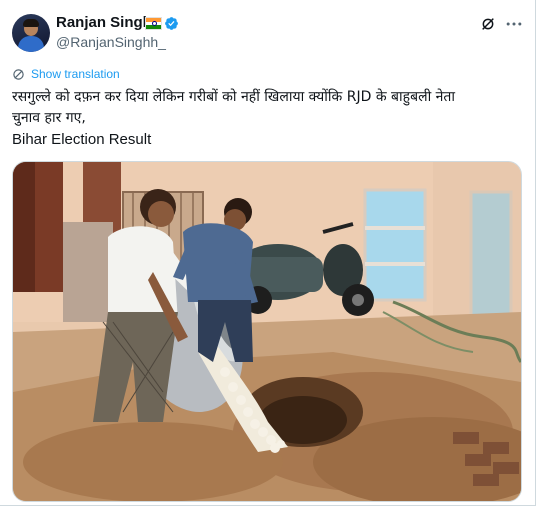 The width and height of the screenshot is (537, 507). Describe the element at coordinates (488, 24) in the screenshot. I see `grok-icon` at that location.